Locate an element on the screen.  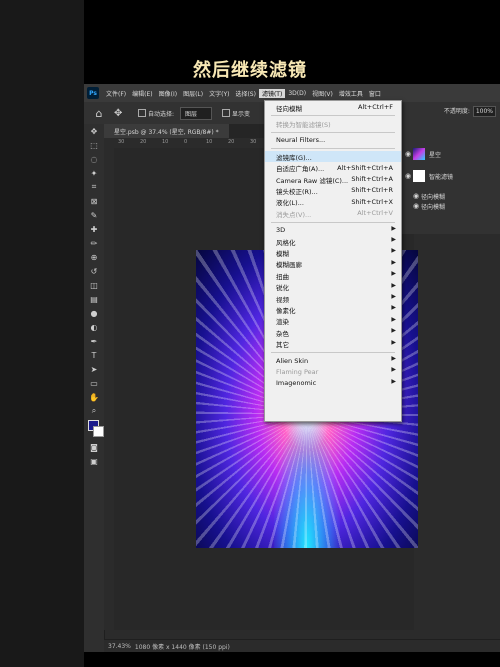
layer-row: ◉ 径向模糊 is located at coordinates (456, 206).